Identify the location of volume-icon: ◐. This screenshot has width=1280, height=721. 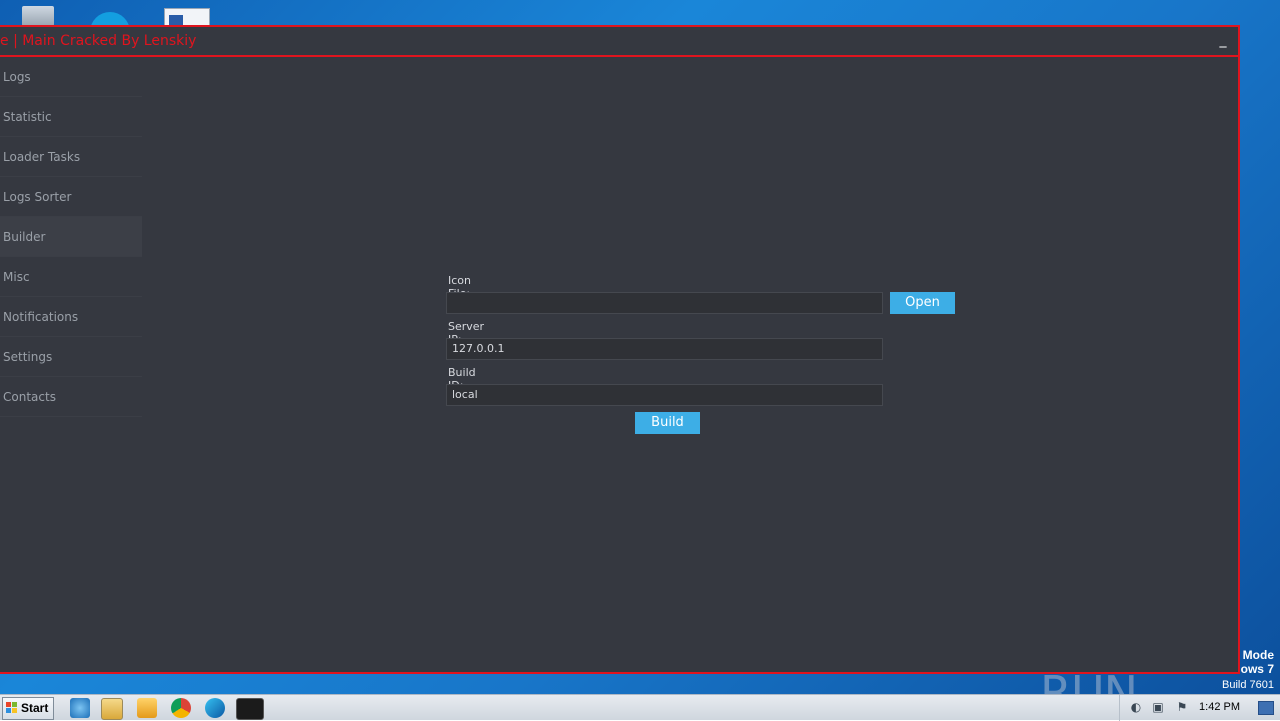
(1136, 707).